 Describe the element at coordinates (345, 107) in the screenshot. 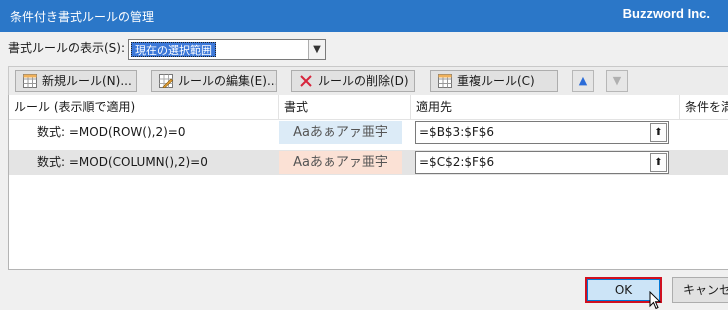

I see `column-header-format: 書式` at that location.